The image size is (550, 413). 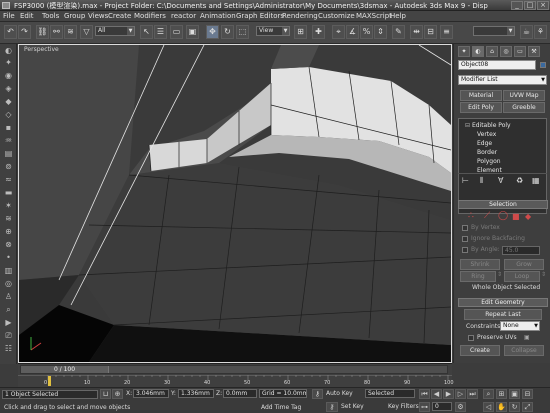 I want to click on menu-reactor: reactor, so click(x=183, y=16).